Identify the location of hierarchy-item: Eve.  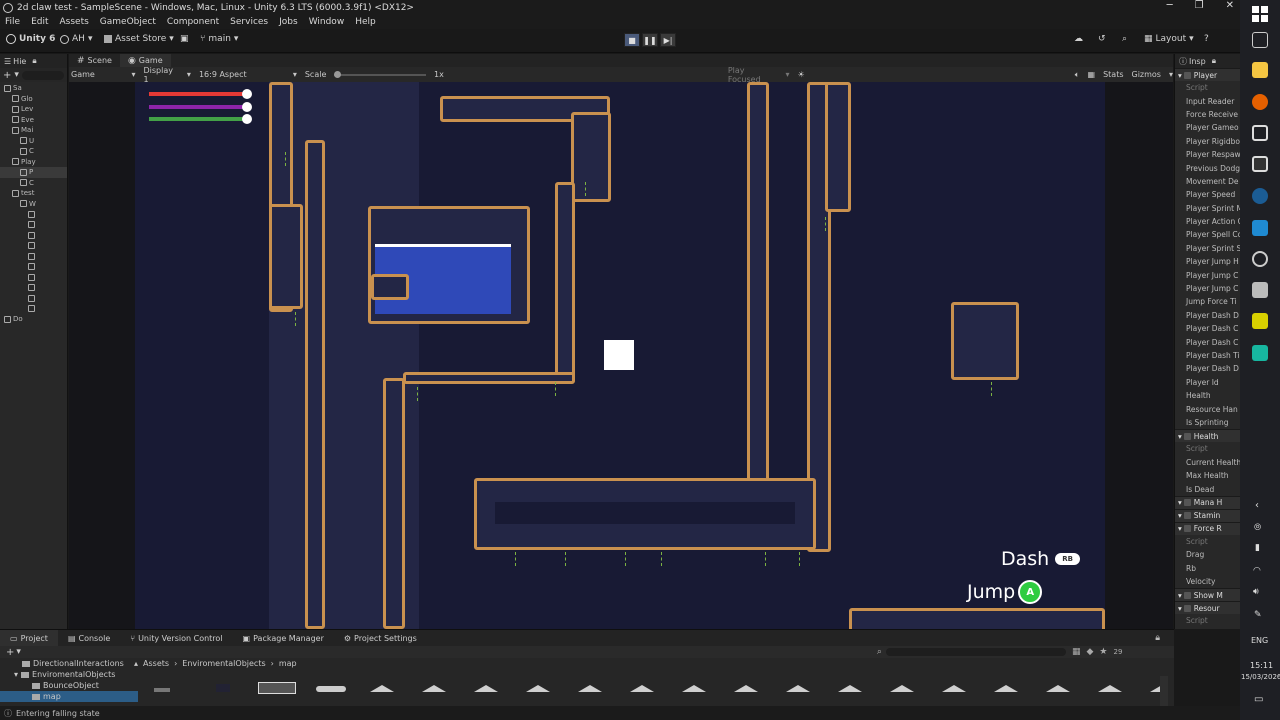
(33, 120).